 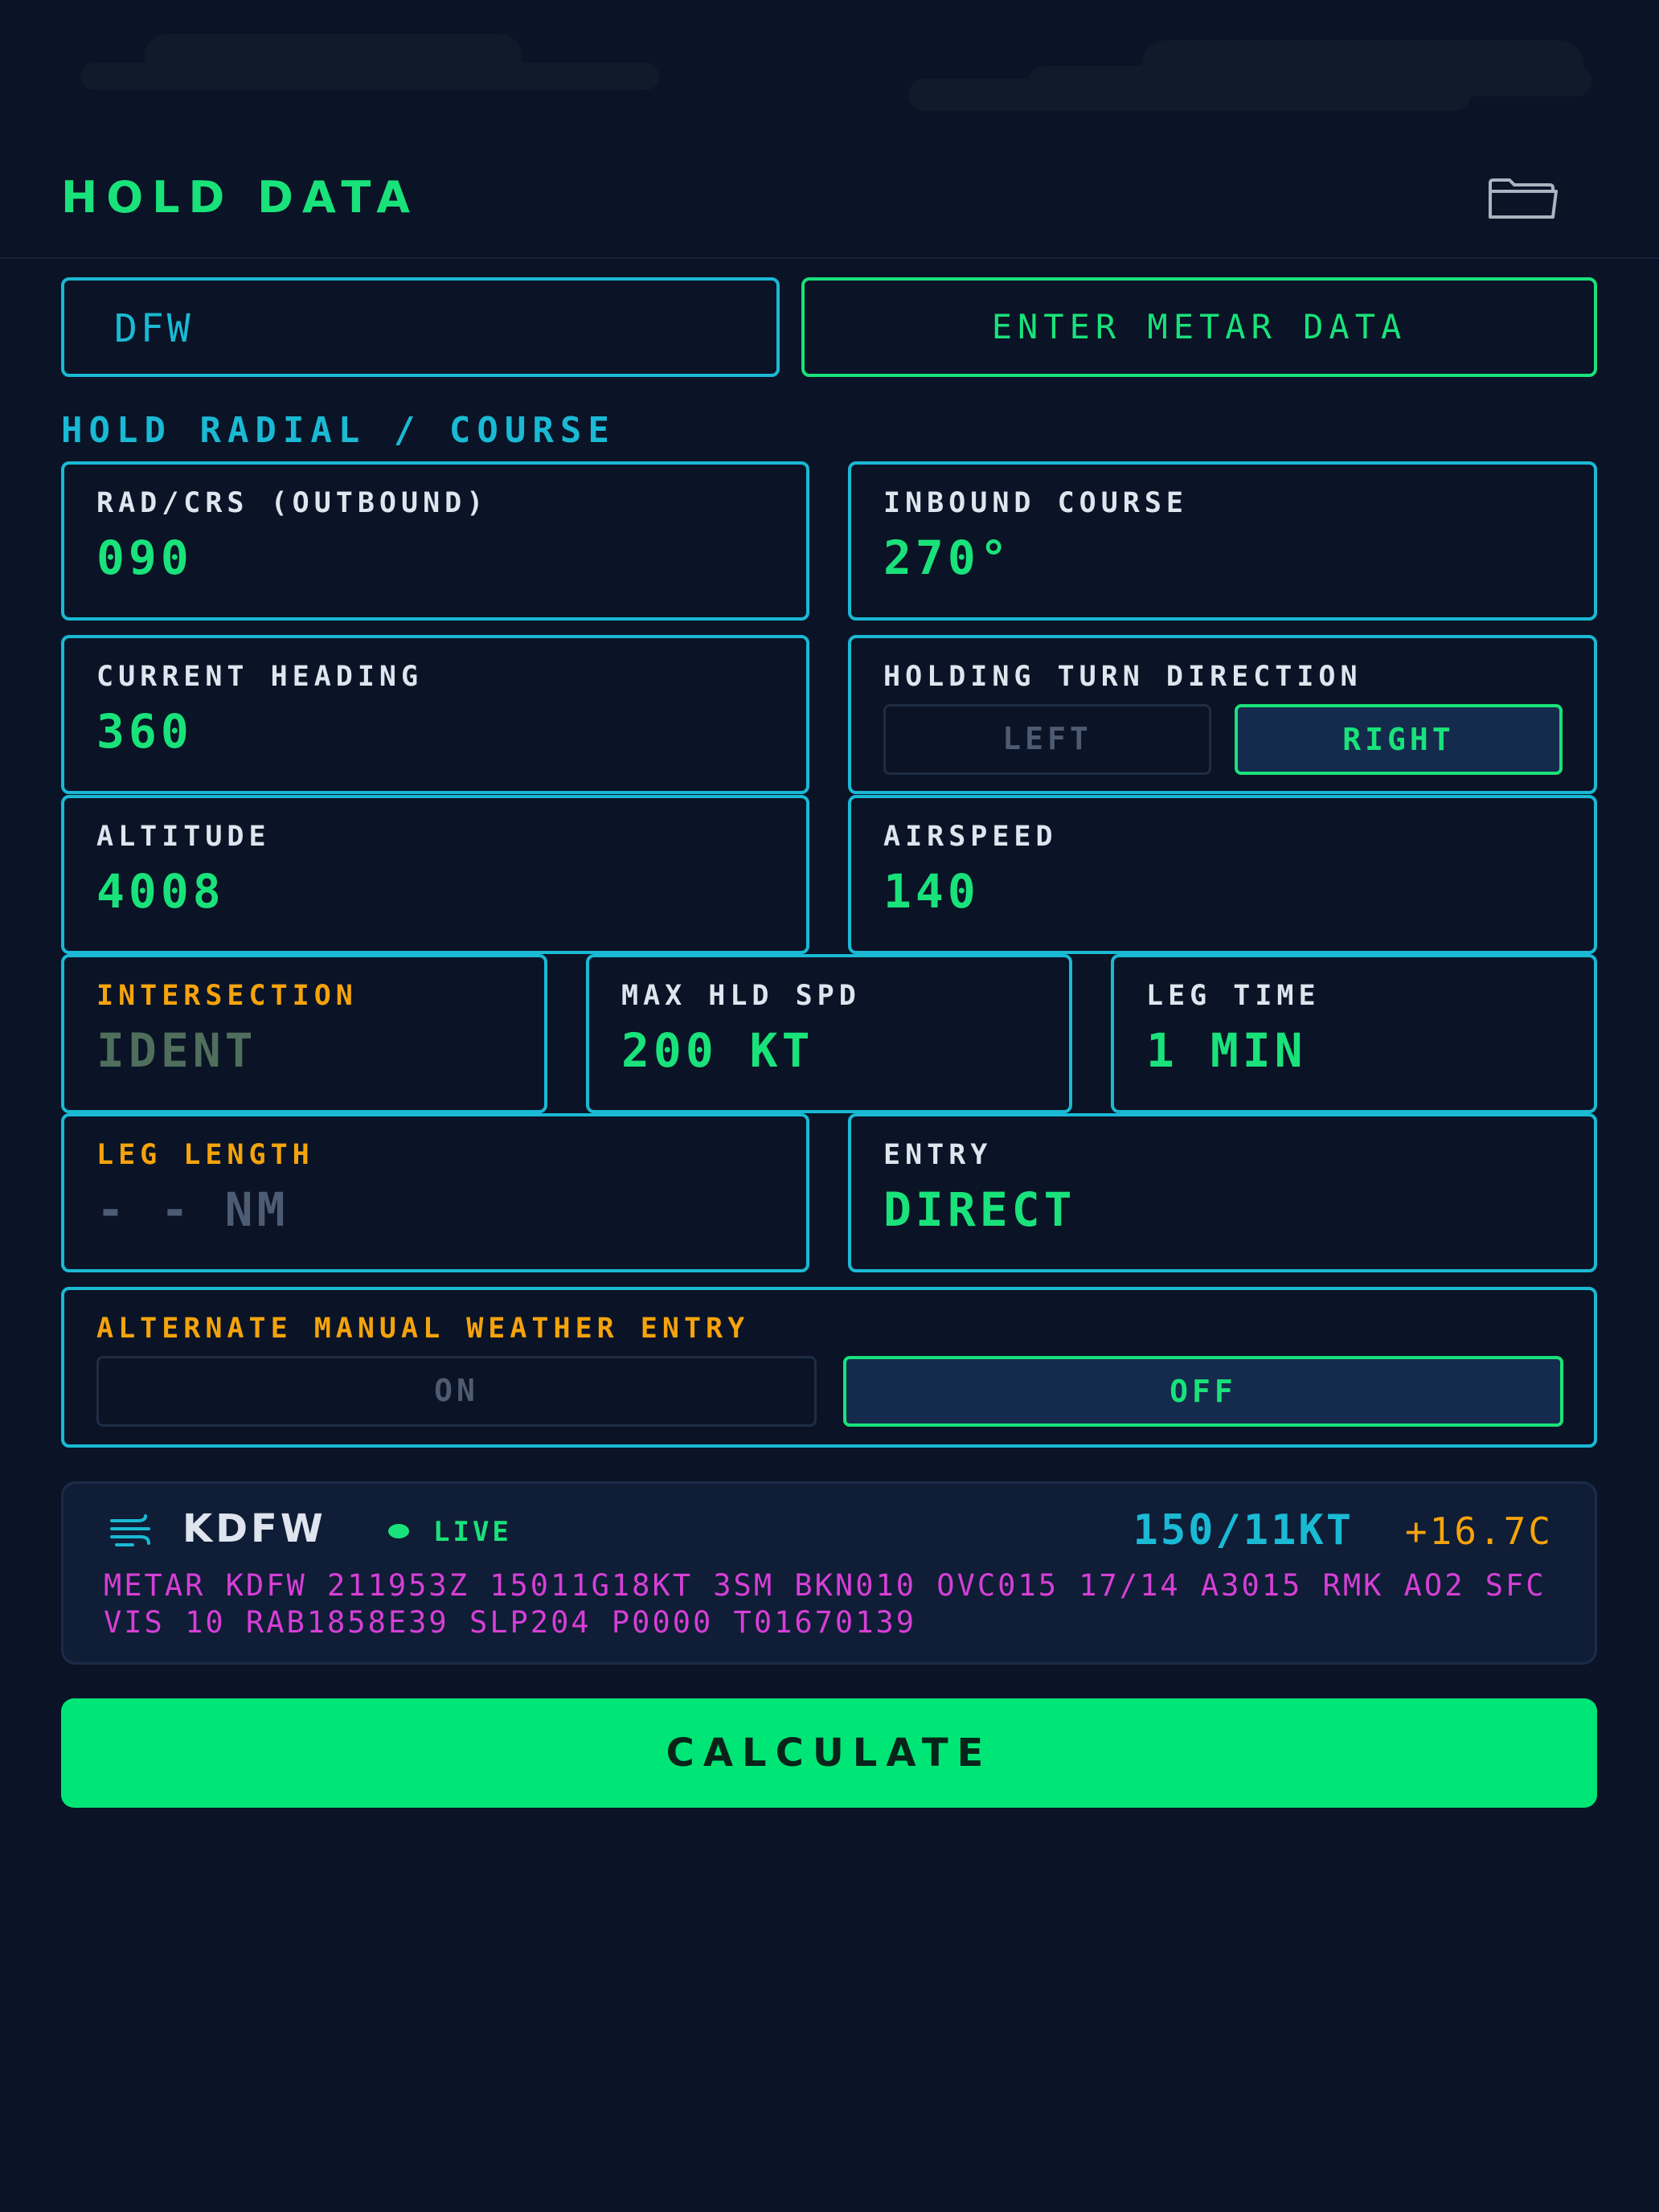 I want to click on temperature-value: +16.7C, so click(x=1478, y=1531).